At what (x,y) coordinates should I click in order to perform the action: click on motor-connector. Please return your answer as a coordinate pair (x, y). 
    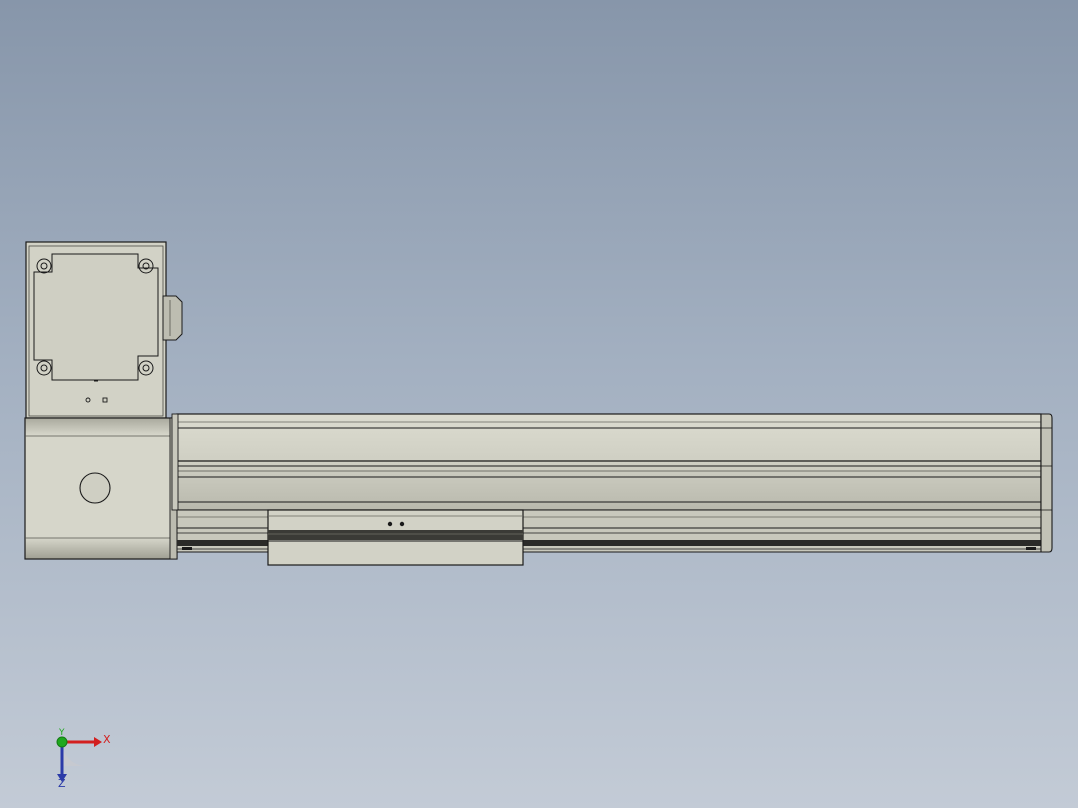
    Looking at the image, I should click on (172, 318).